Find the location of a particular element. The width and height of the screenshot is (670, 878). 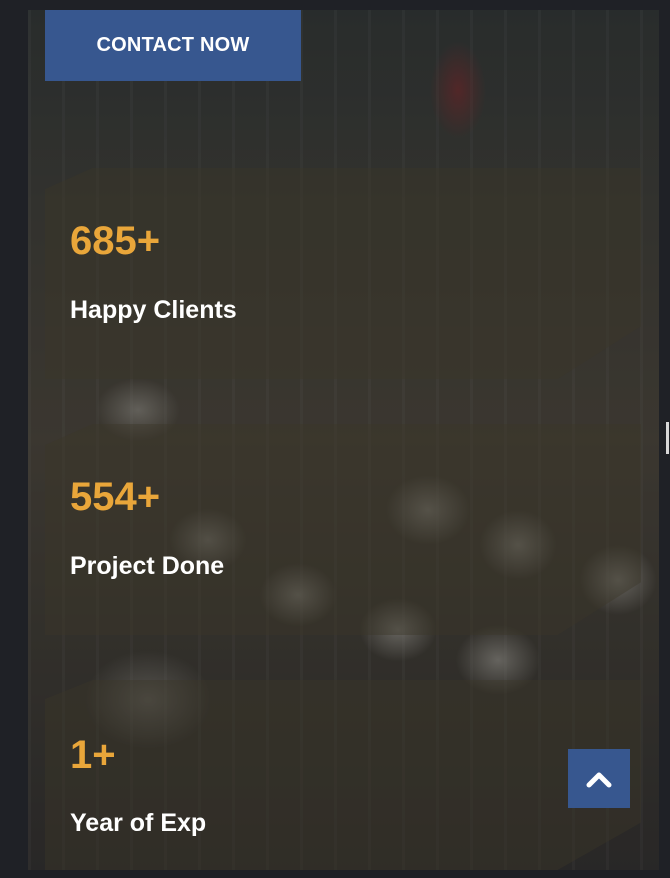

scroll-to-top-button is located at coordinates (599, 778).